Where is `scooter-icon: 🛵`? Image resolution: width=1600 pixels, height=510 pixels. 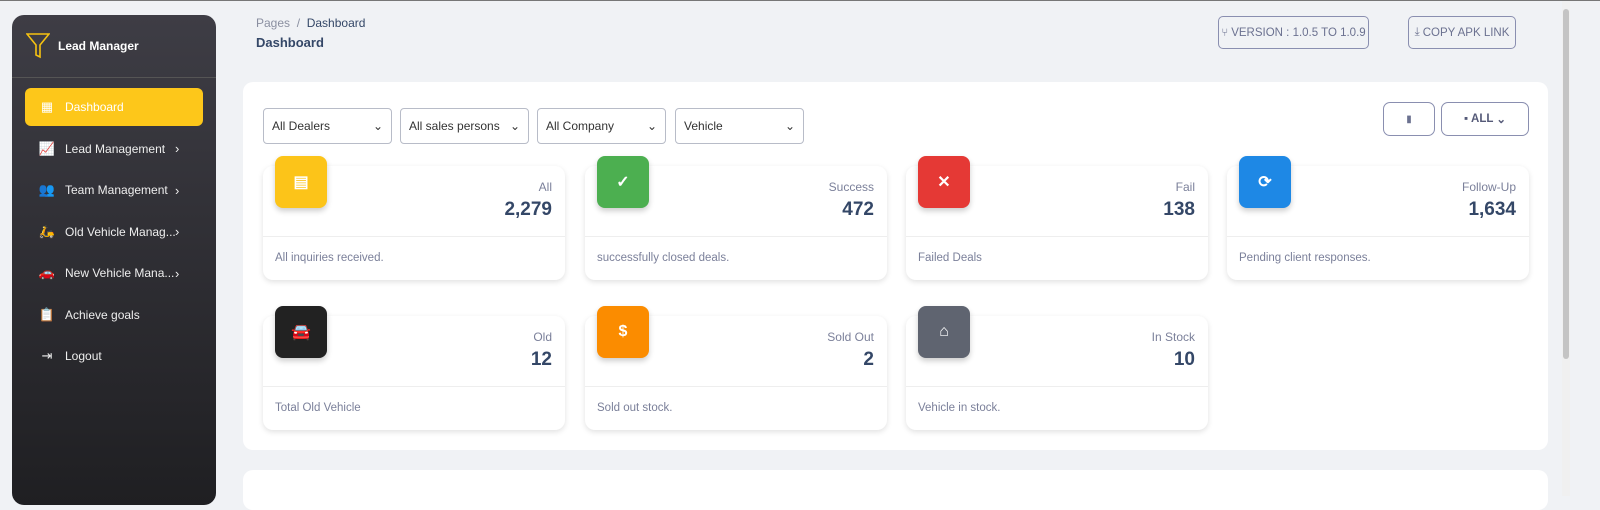
scooter-icon: 🛵 is located at coordinates (47, 231).